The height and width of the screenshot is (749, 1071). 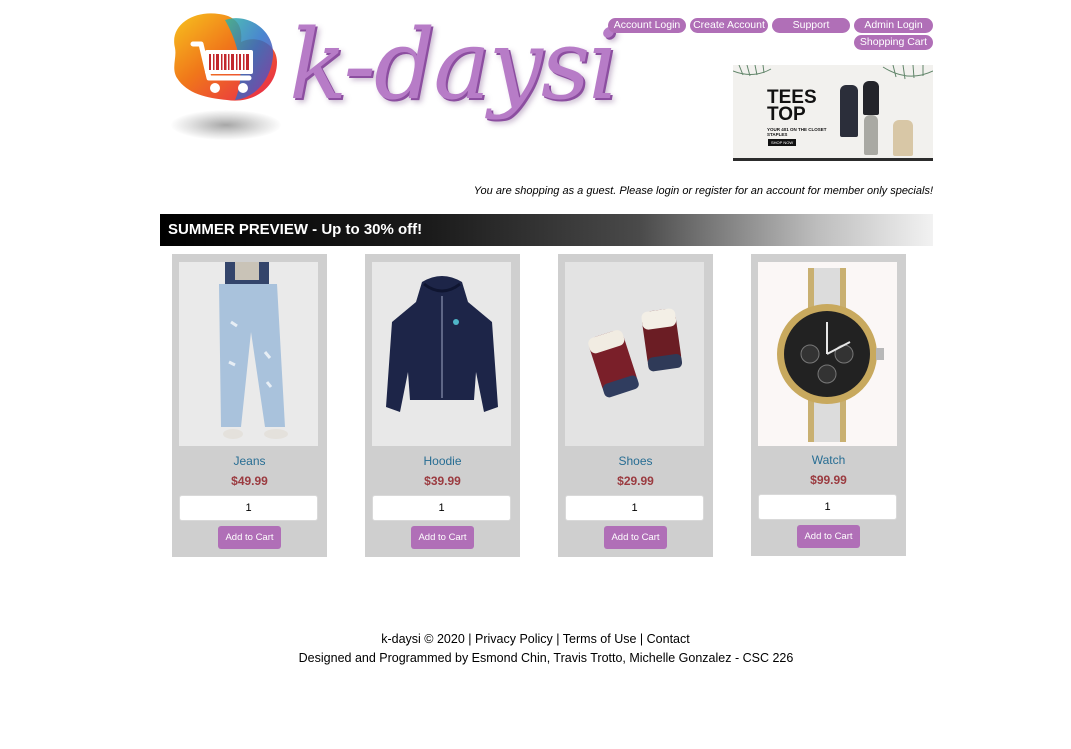 I want to click on shopping-cart-button: Shopping Cart, so click(x=893, y=42).